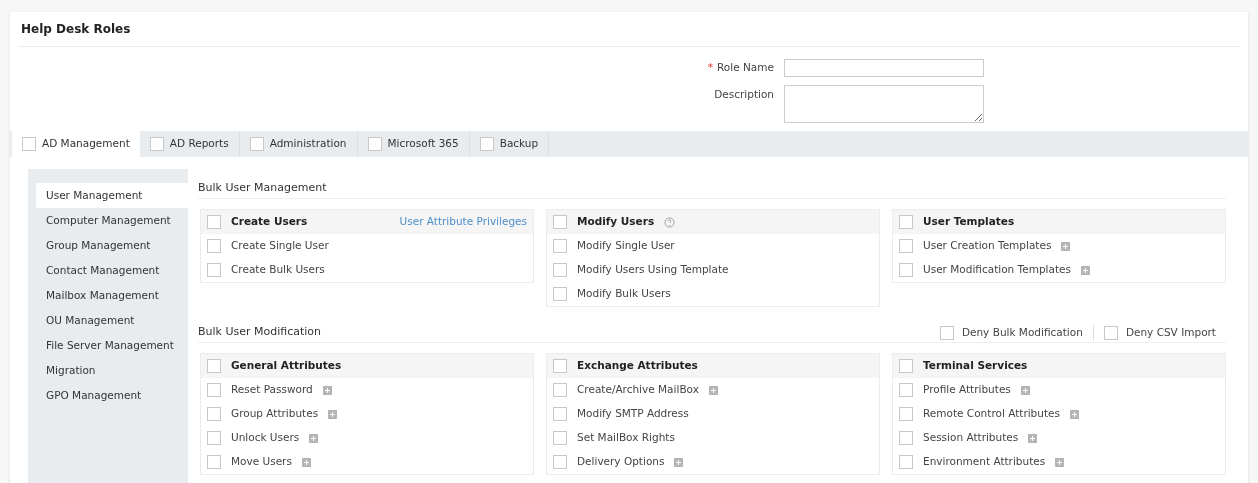  Describe the element at coordinates (278, 270) in the screenshot. I see `permission-label: Create Bulk Users` at that location.